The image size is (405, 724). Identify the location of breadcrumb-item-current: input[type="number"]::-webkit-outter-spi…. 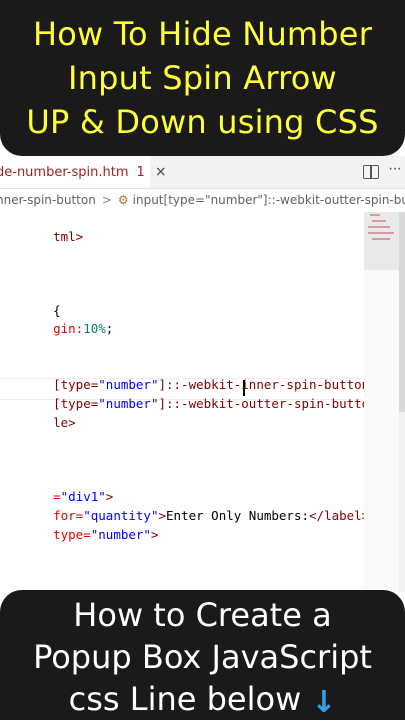
(269, 200).